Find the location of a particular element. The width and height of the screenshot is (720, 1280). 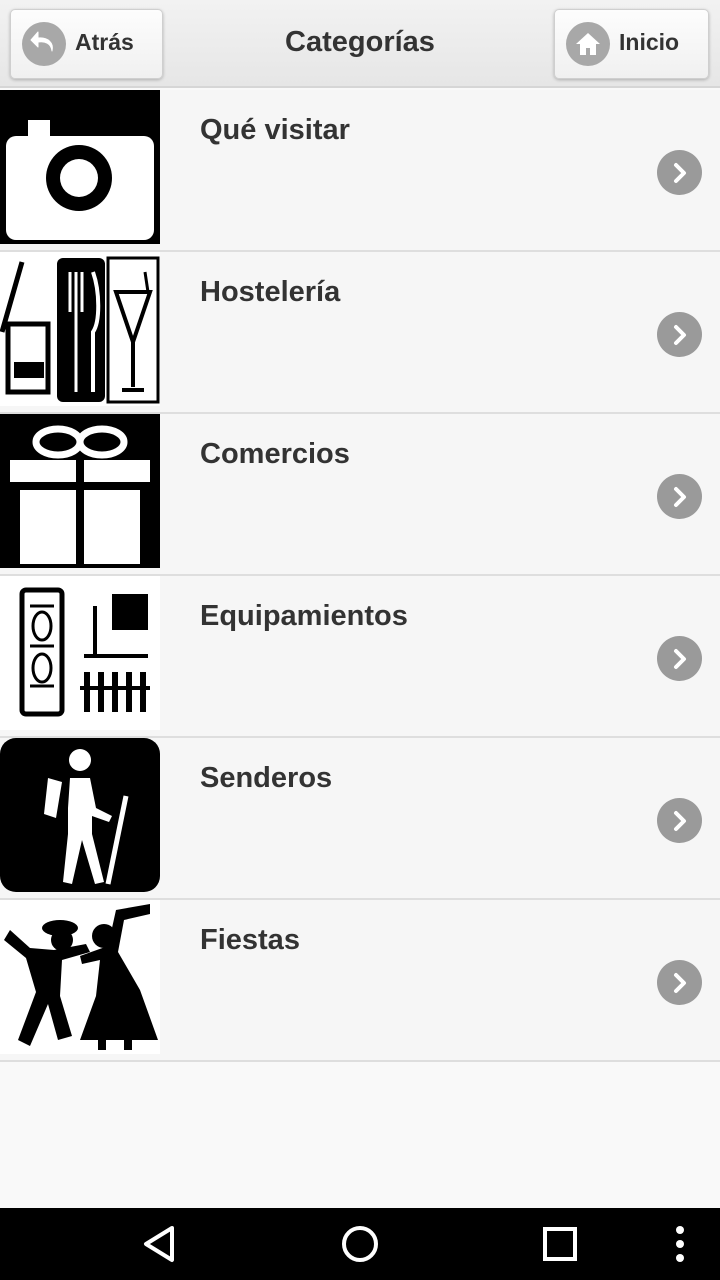

system-navigation-bar is located at coordinates (360, 1244).